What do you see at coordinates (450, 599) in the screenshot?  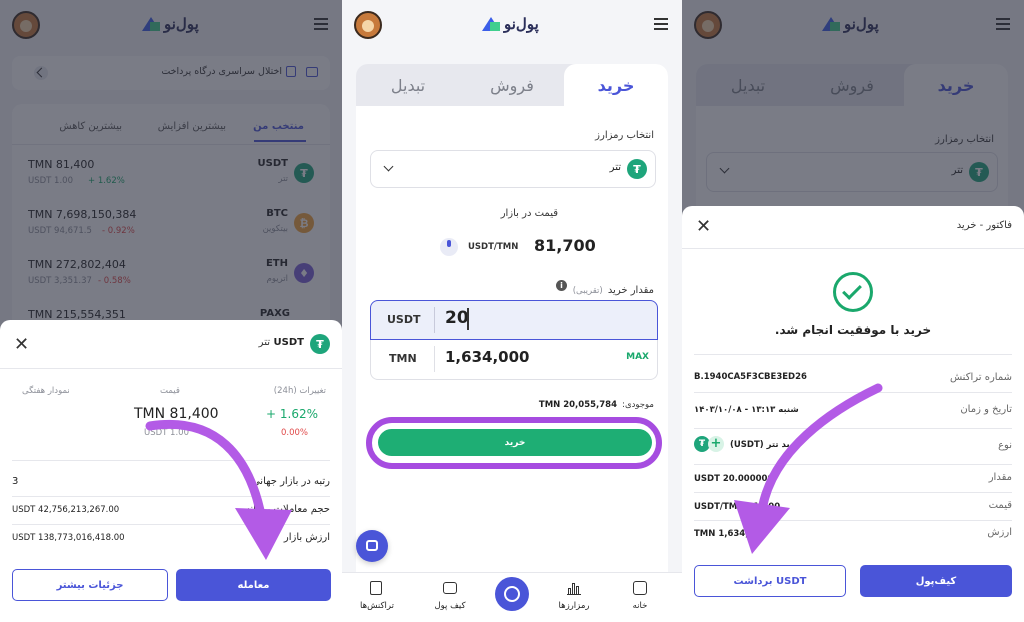 I see `nav-wallet: کیف پول` at bounding box center [450, 599].